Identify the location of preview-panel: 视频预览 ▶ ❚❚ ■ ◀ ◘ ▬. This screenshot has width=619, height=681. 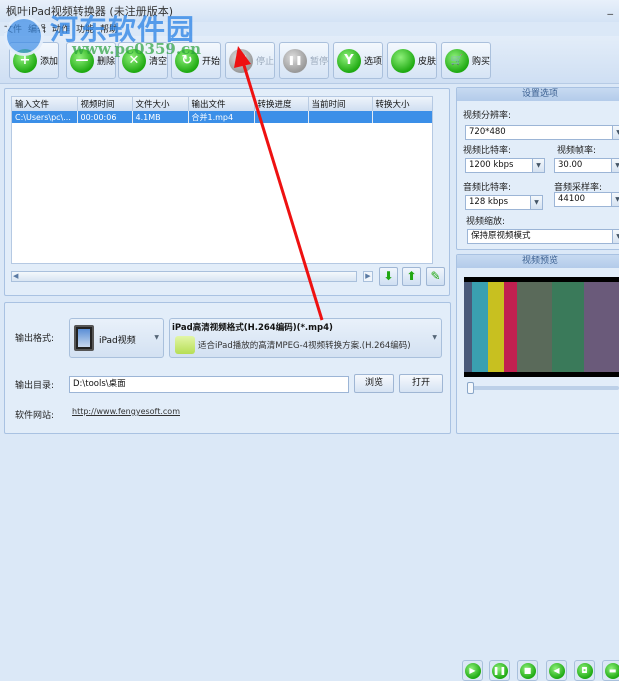
(537, 344).